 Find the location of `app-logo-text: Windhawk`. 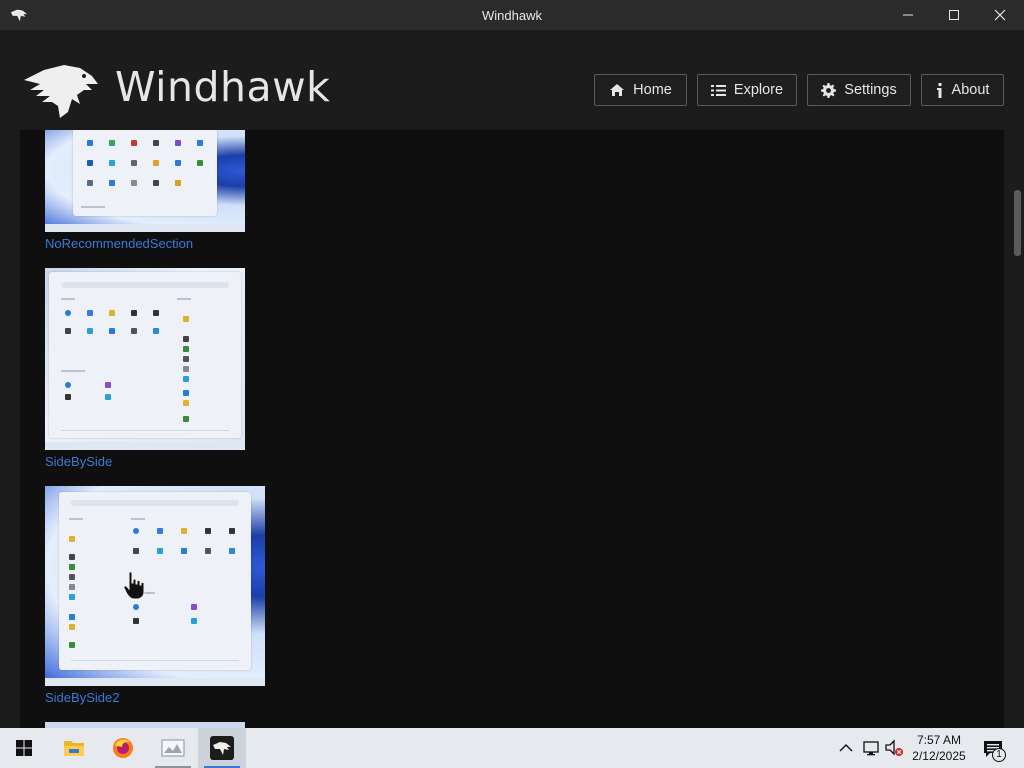

app-logo-text: Windhawk is located at coordinates (223, 87).